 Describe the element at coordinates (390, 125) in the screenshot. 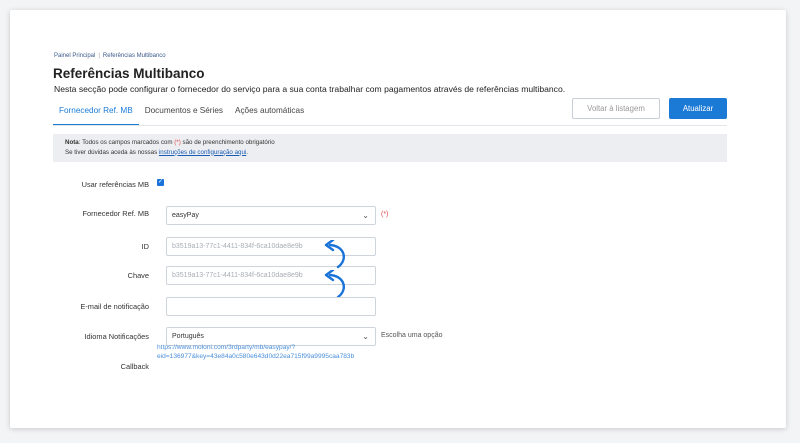

I see `tabs-divider` at that location.